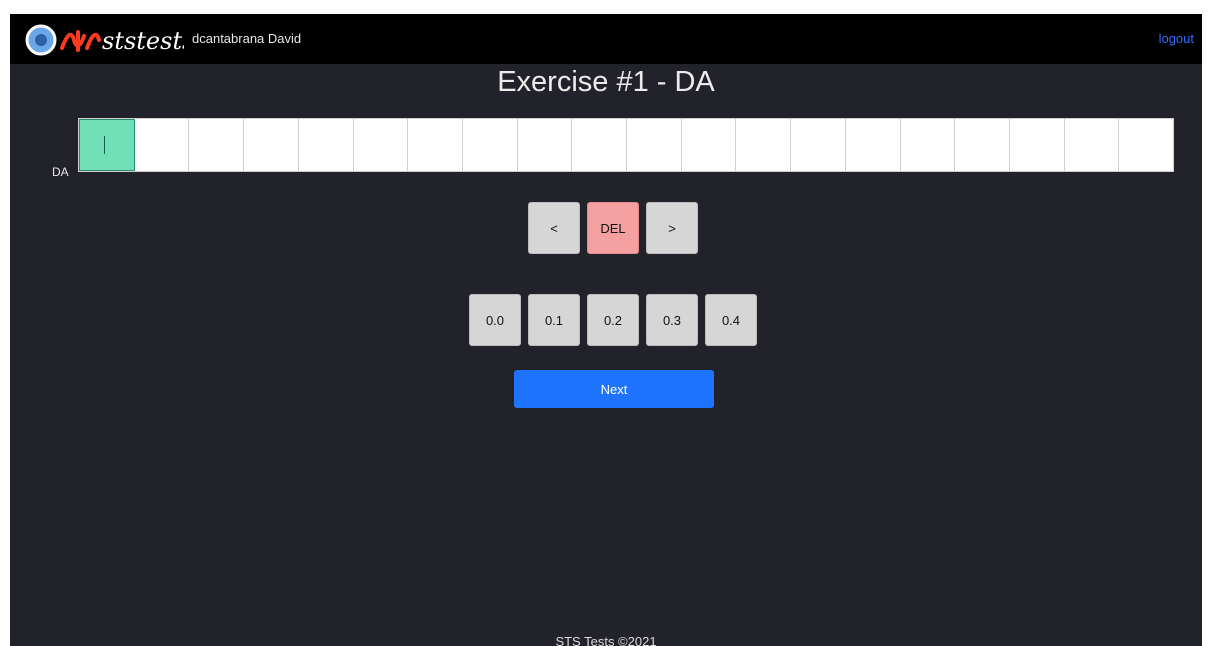 The image size is (1208, 646). What do you see at coordinates (554, 320) in the screenshot?
I see `value-button-0-1: 0.1` at bounding box center [554, 320].